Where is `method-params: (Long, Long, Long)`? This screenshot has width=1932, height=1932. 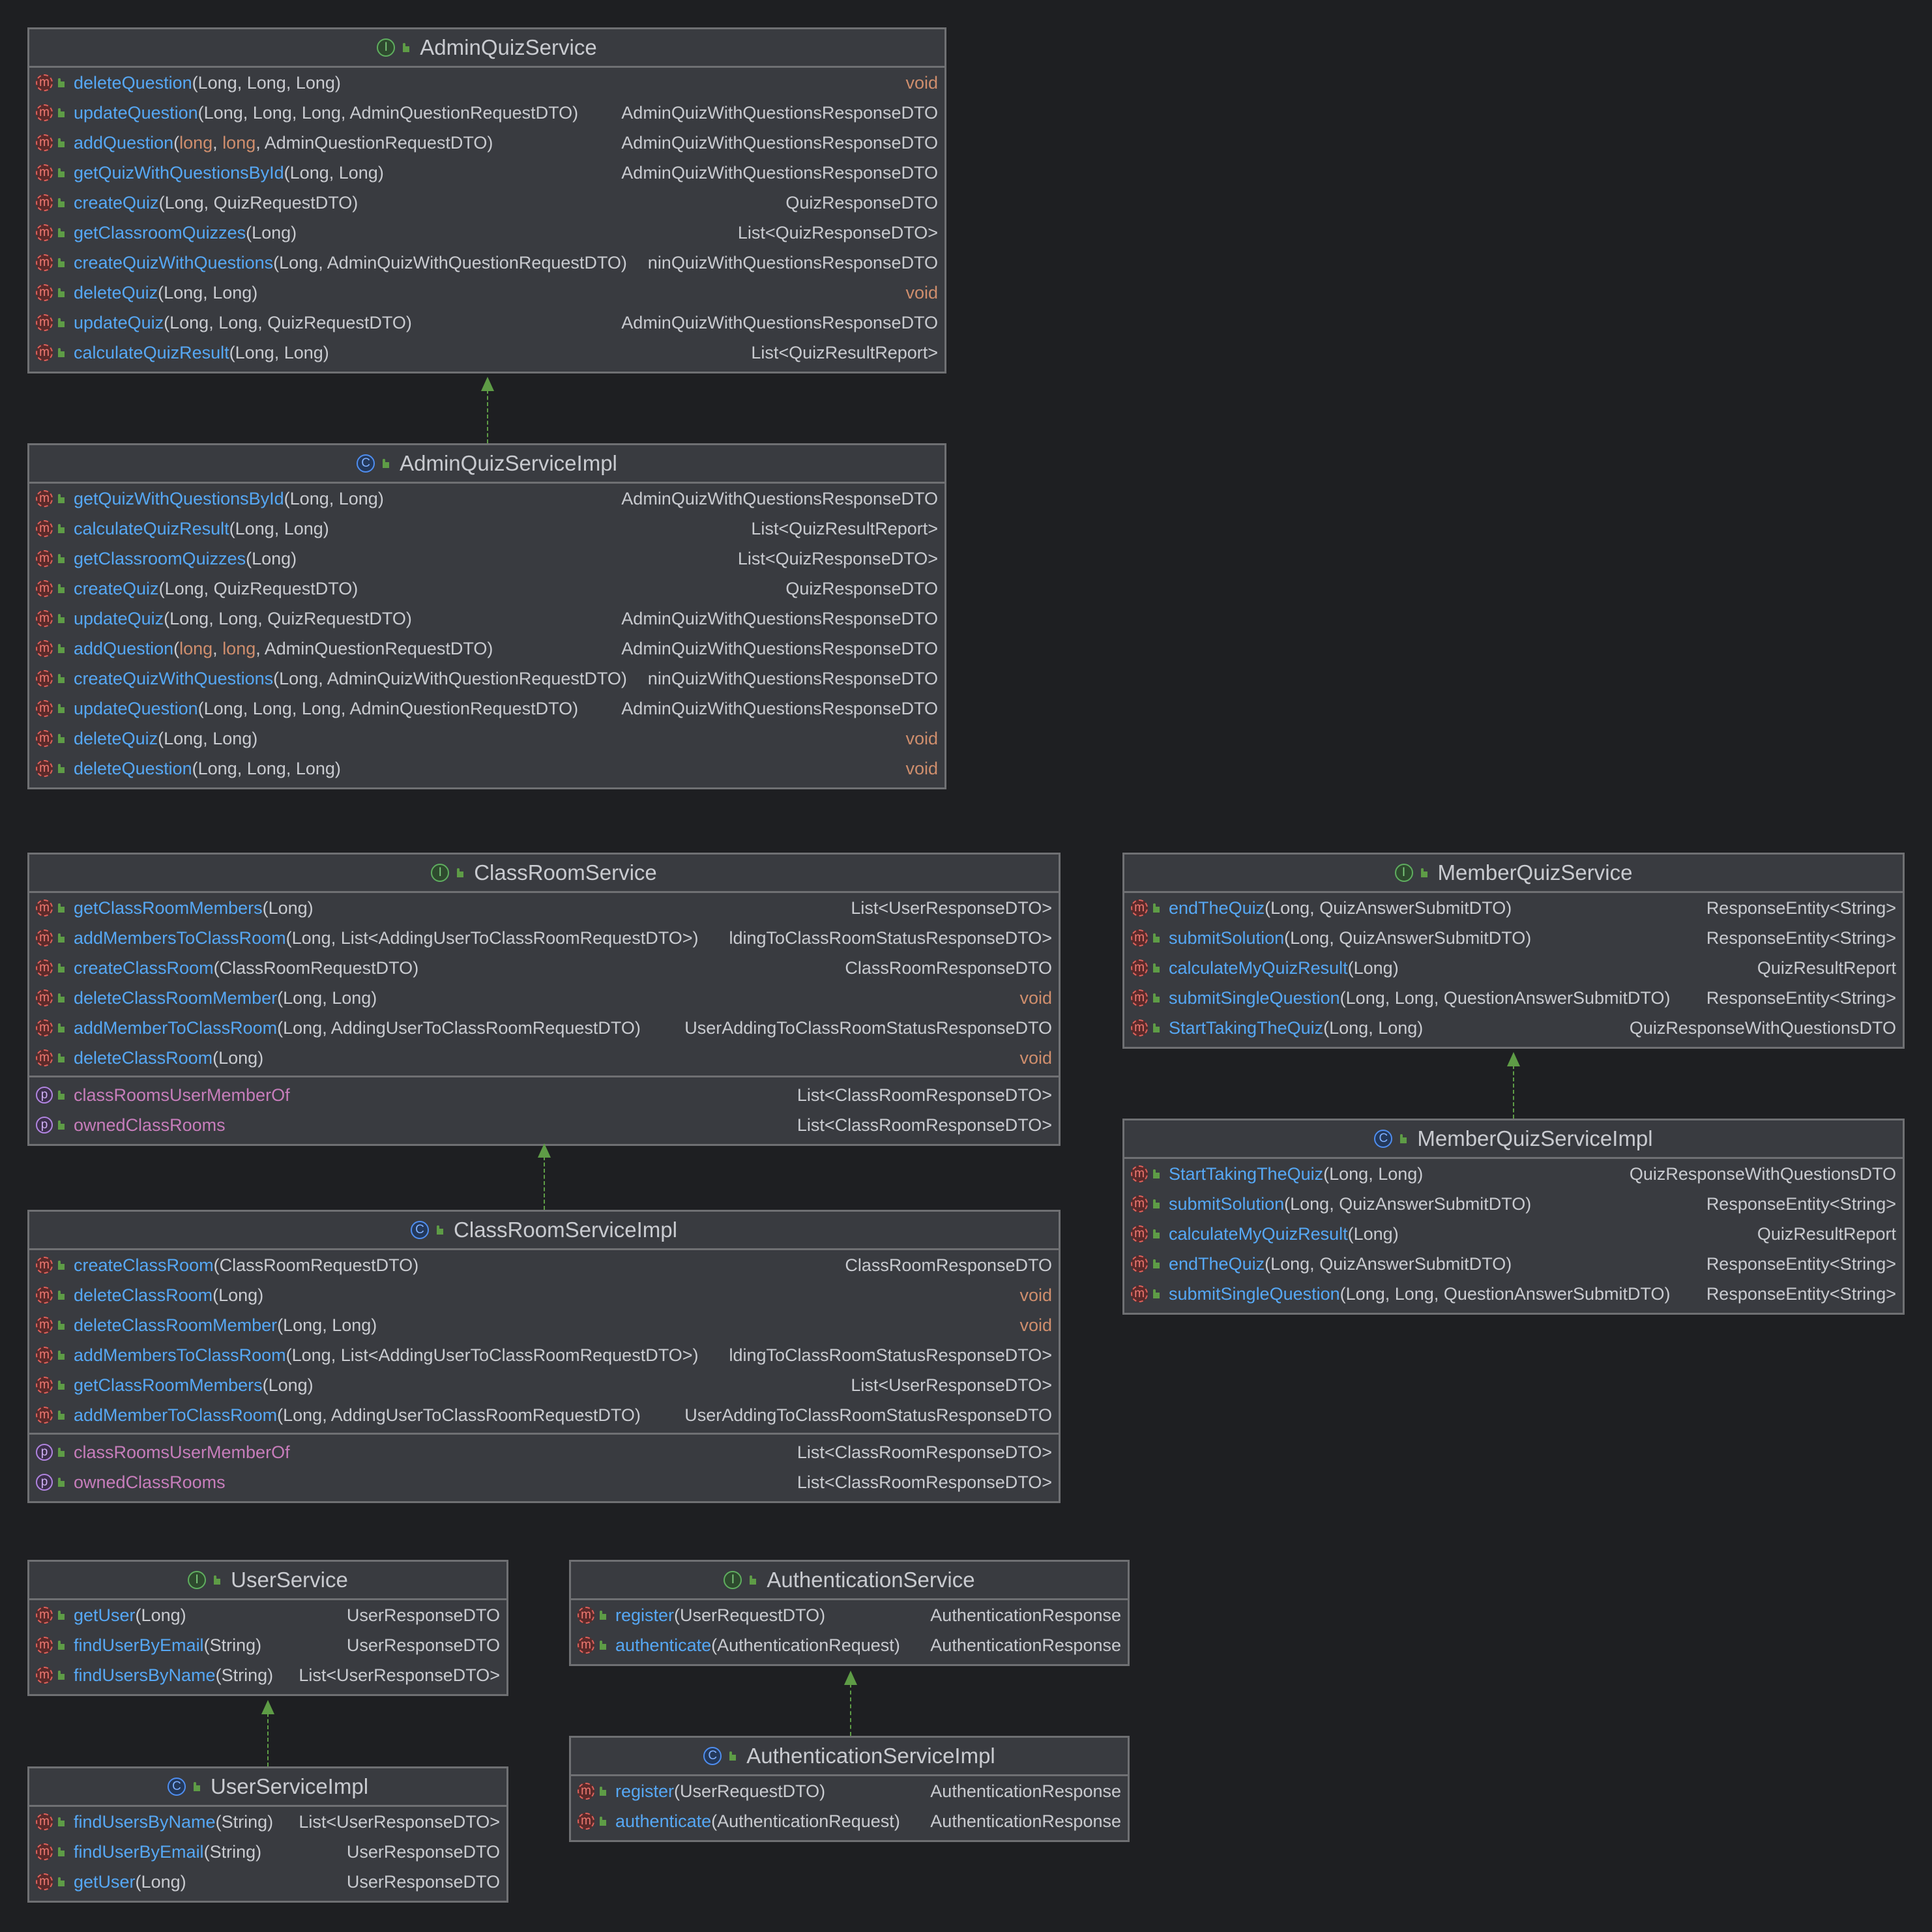 method-params: (Long, Long, Long) is located at coordinates (266, 82).